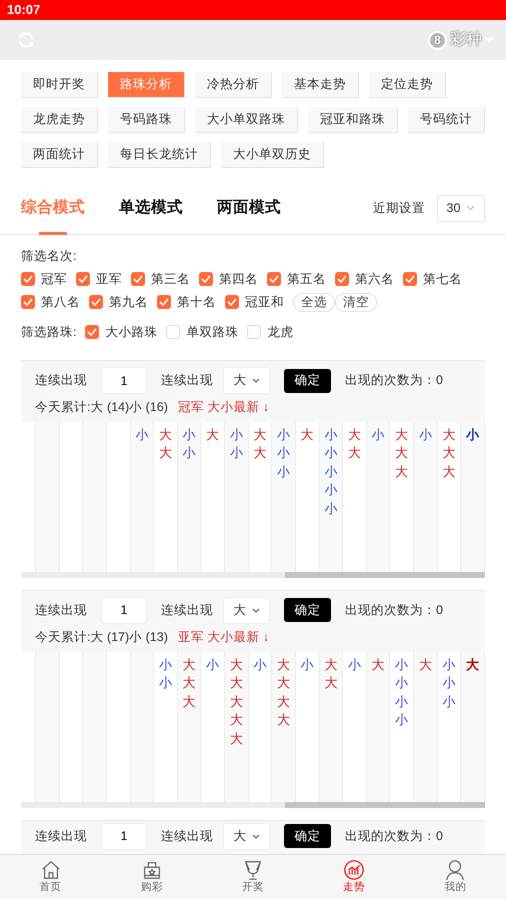 This screenshot has height=899, width=506. Describe the element at coordinates (437, 40) in the screenshot. I see `lottery-ball-icon: 8` at that location.